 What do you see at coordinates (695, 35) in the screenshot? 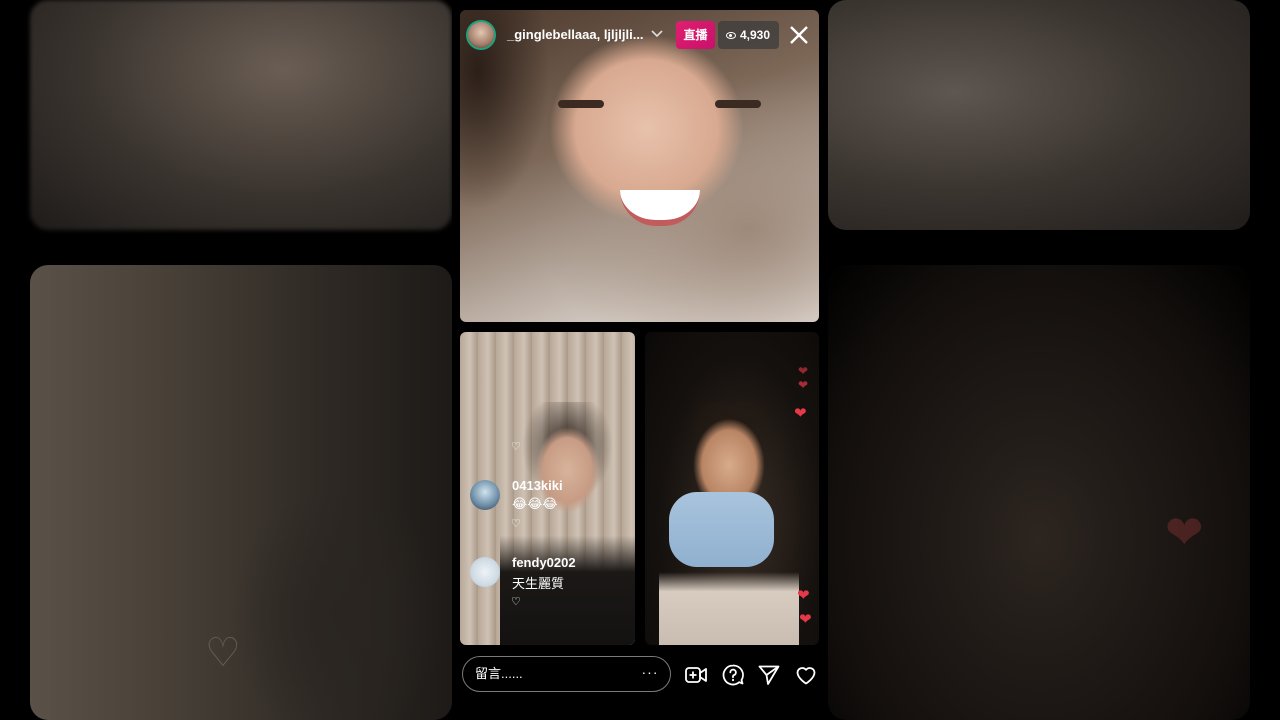
I see `live-badge: 直播` at bounding box center [695, 35].